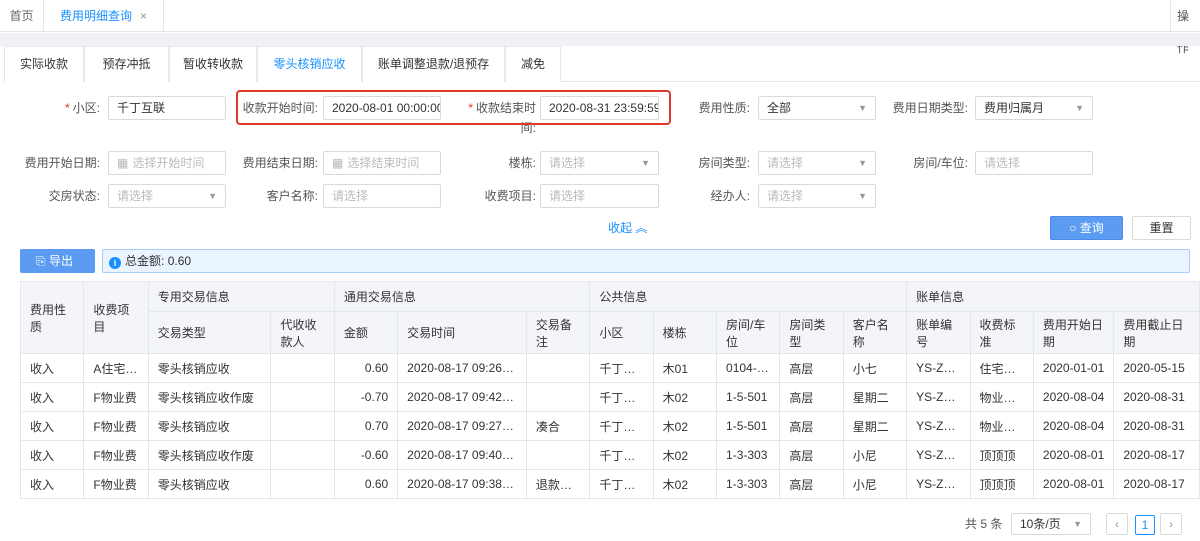 The width and height of the screenshot is (1200, 541). I want to click on tab-prepay-offset: 预存冲抵, so click(126, 64).